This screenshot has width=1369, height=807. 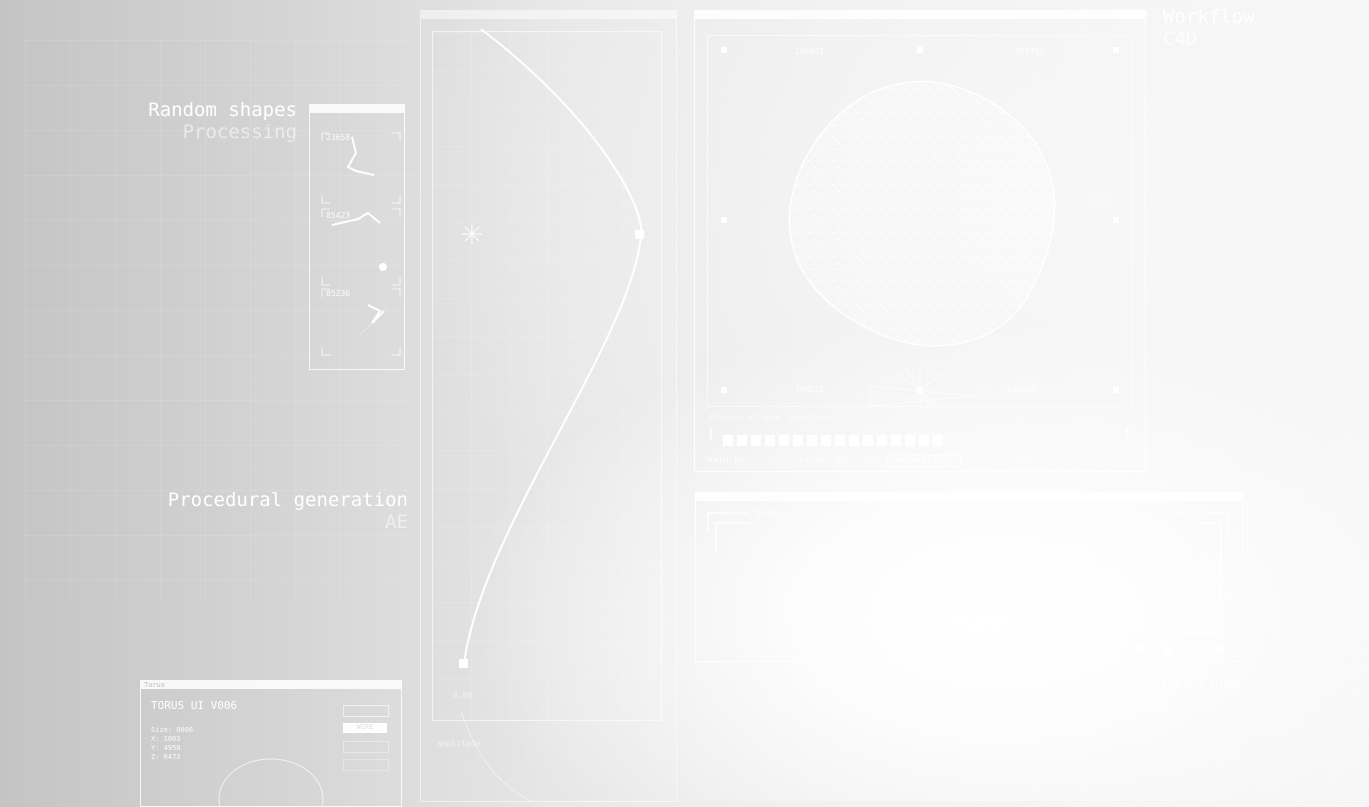 I want to click on label-tool: Processing, so click(x=239, y=132).